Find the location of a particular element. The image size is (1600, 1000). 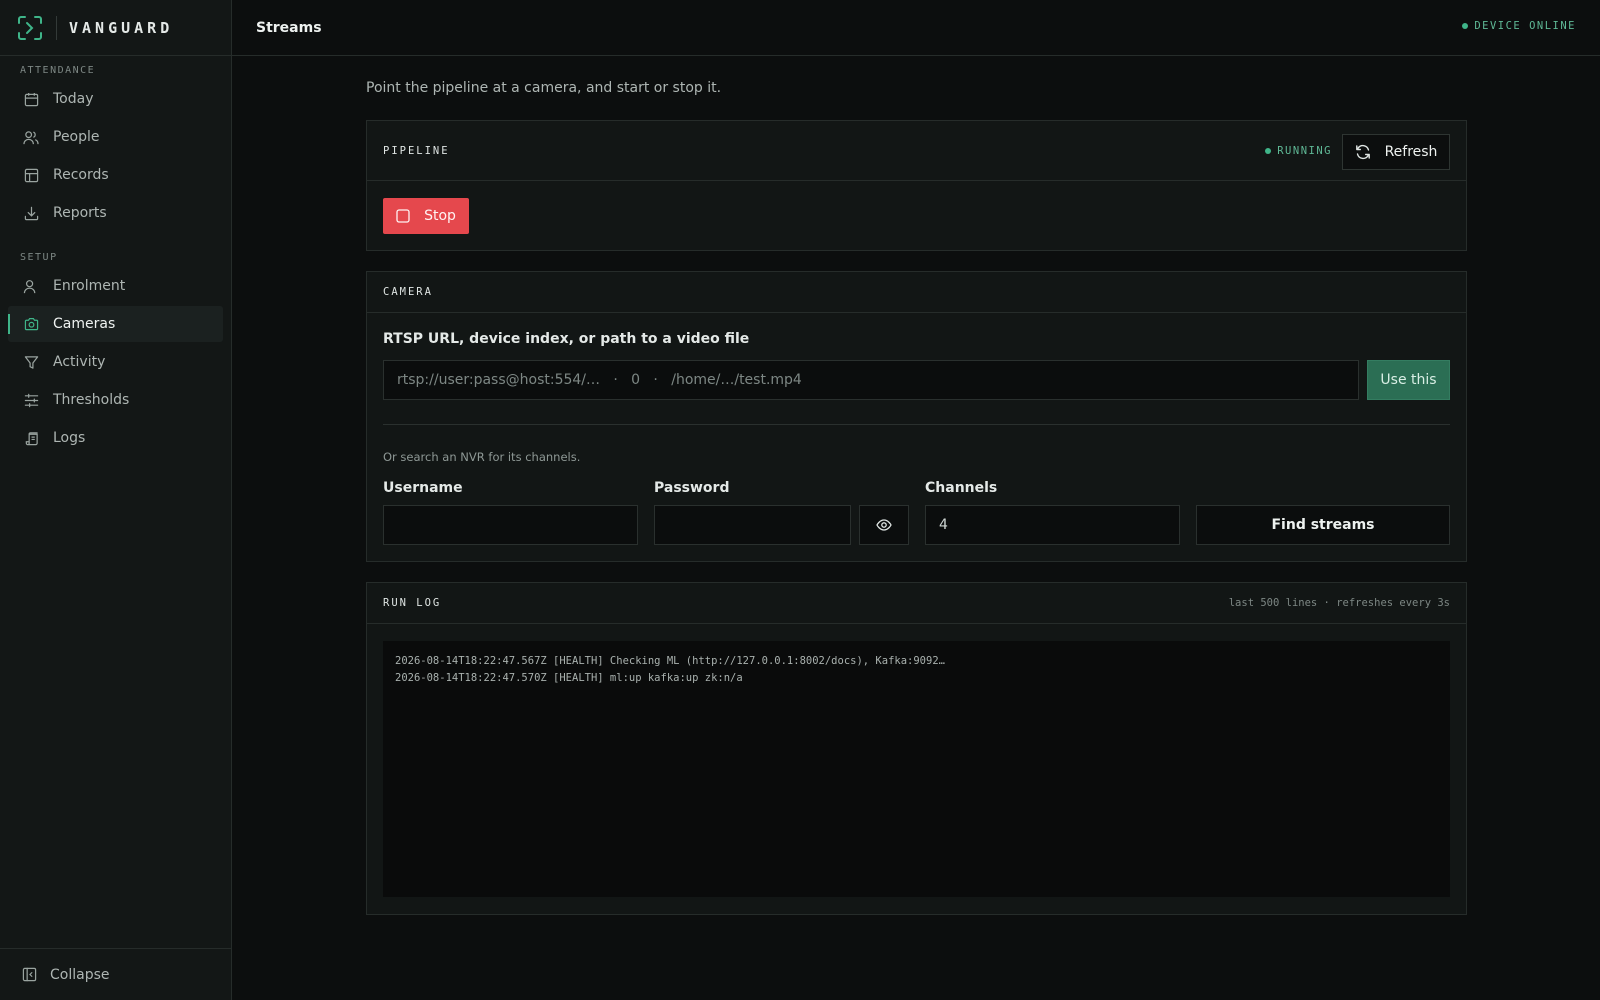

sidebar-item-label: Activity is located at coordinates (79, 362).